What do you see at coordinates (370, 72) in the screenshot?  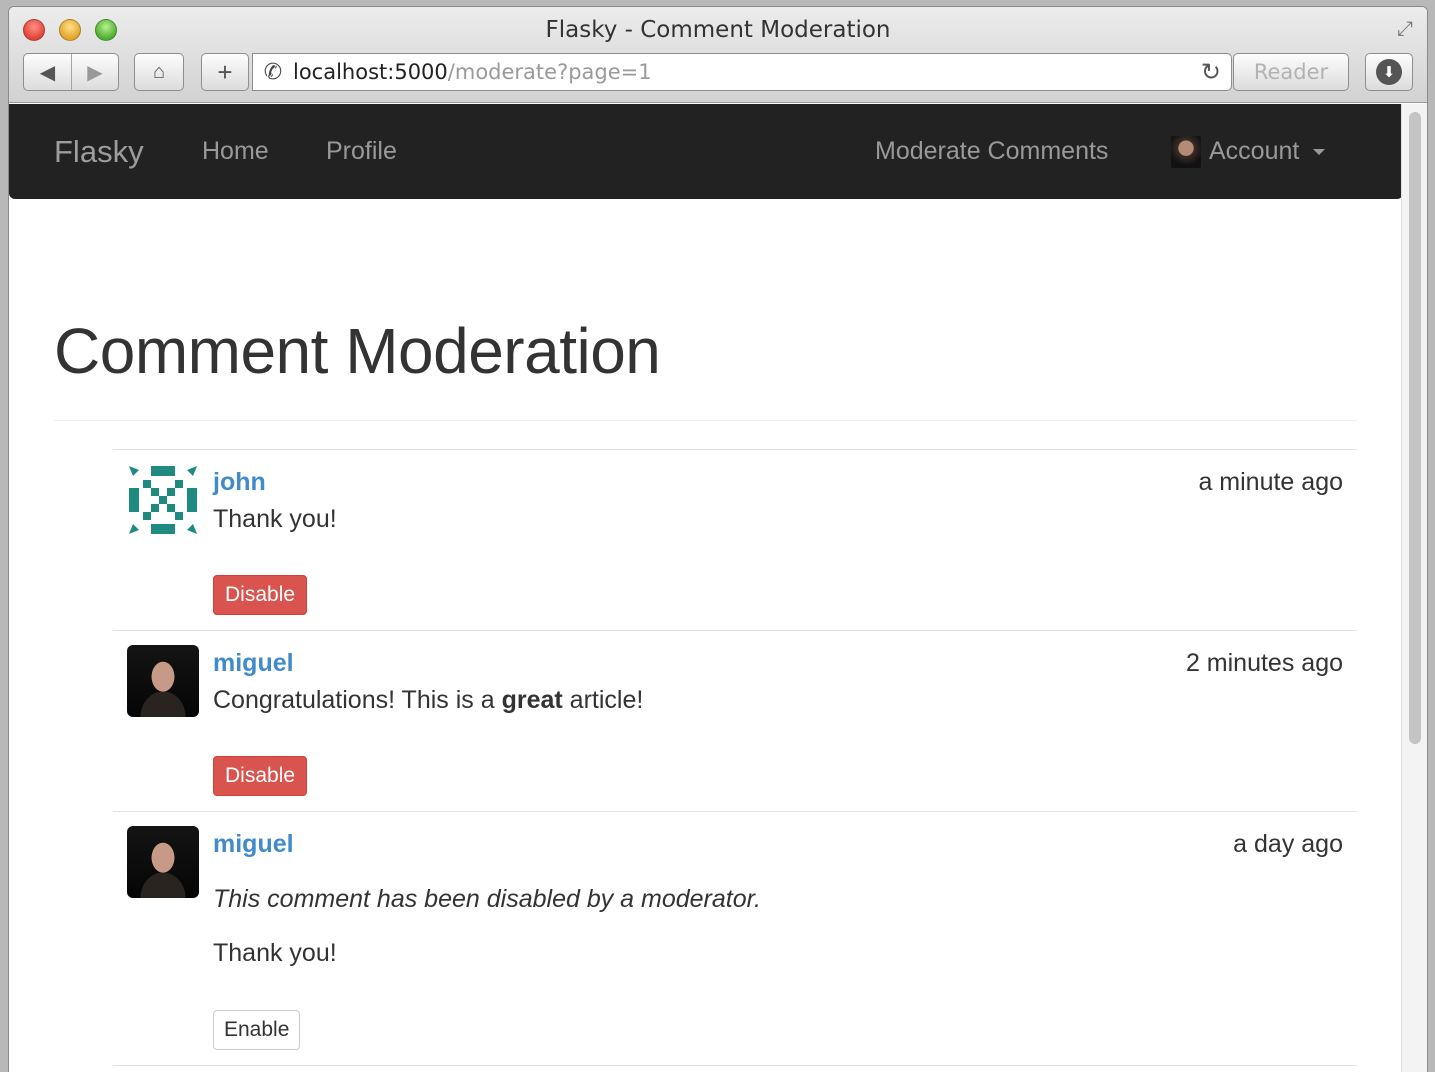 I see `url-host: localhost:5000` at bounding box center [370, 72].